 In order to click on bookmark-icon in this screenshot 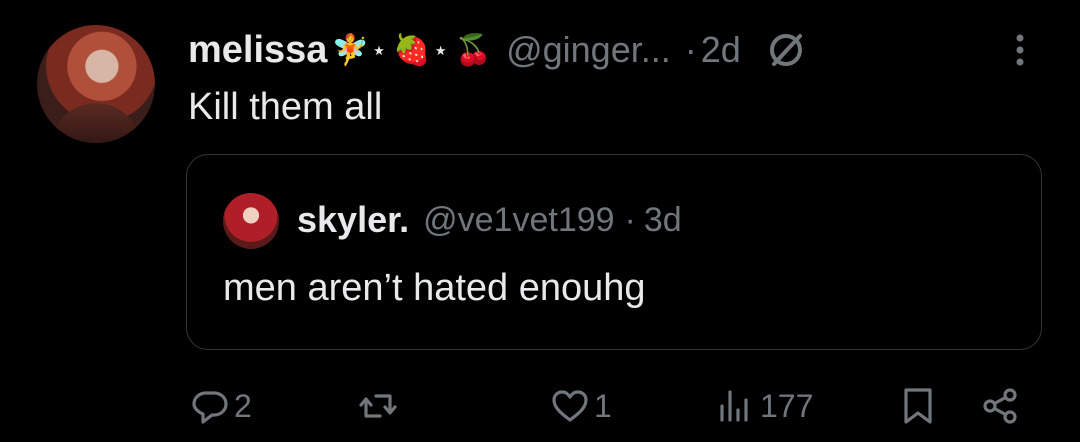, I will do `click(918, 406)`.